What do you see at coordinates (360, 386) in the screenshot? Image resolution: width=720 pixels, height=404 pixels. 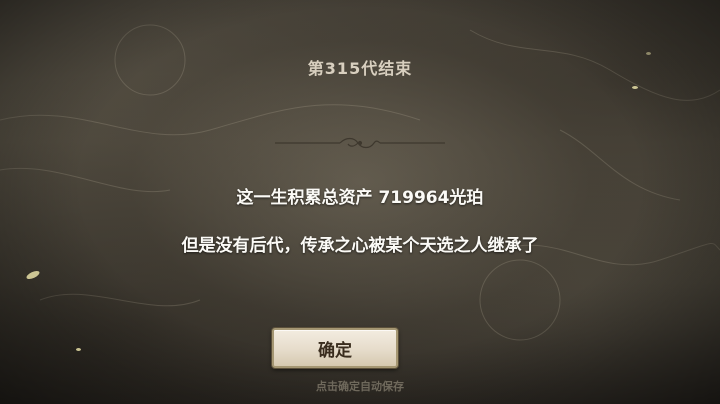 I see `autosave-hint: 点击确定自动保存` at bounding box center [360, 386].